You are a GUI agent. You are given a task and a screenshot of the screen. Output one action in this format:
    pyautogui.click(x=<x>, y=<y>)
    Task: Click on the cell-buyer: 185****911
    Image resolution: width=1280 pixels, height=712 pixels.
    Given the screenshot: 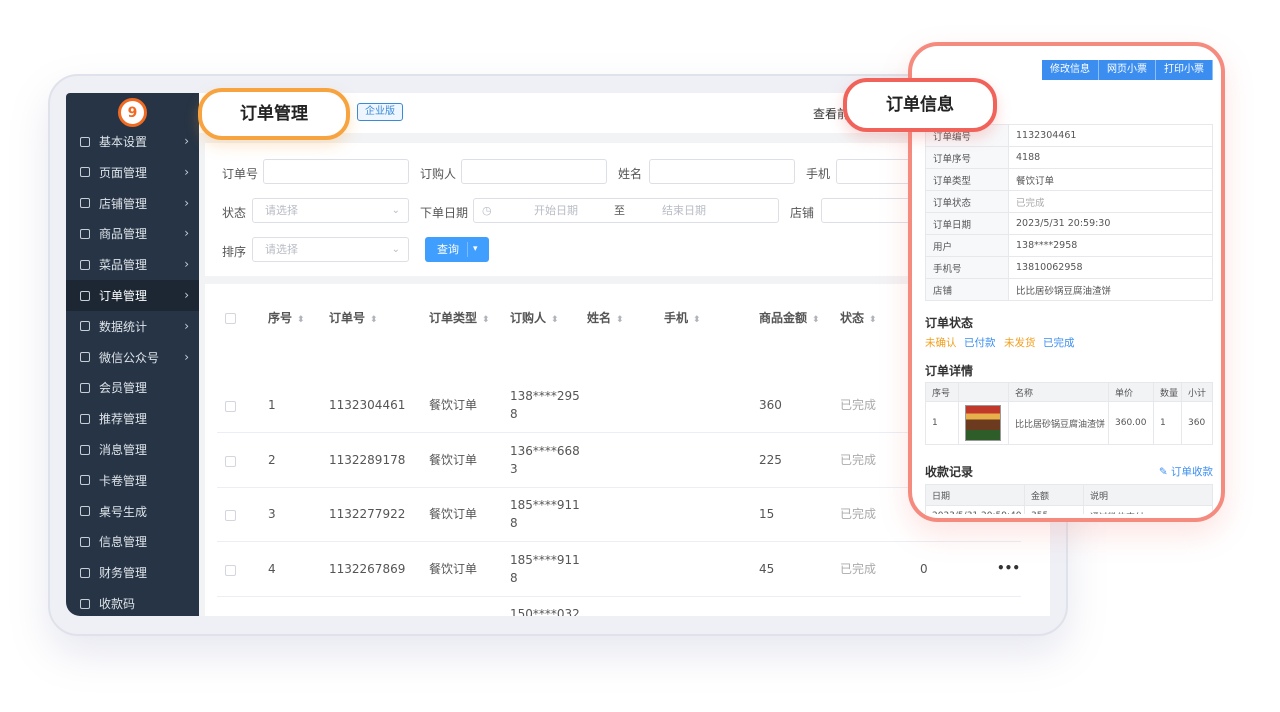 What is the action you would take?
    pyautogui.click(x=545, y=505)
    